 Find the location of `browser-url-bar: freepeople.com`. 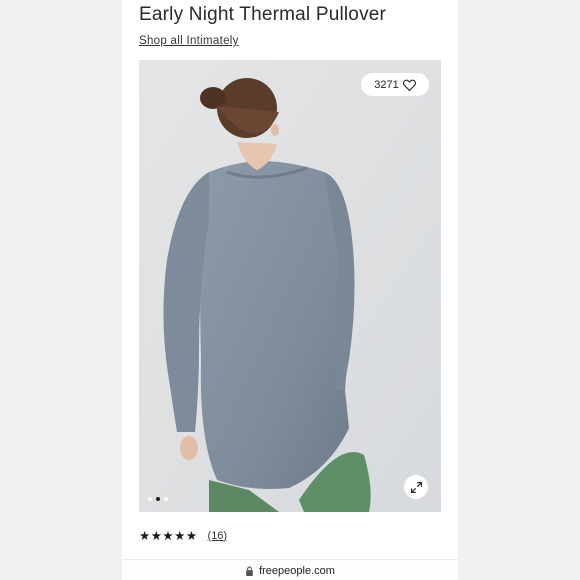

browser-url-bar: freepeople.com is located at coordinates (290, 569).